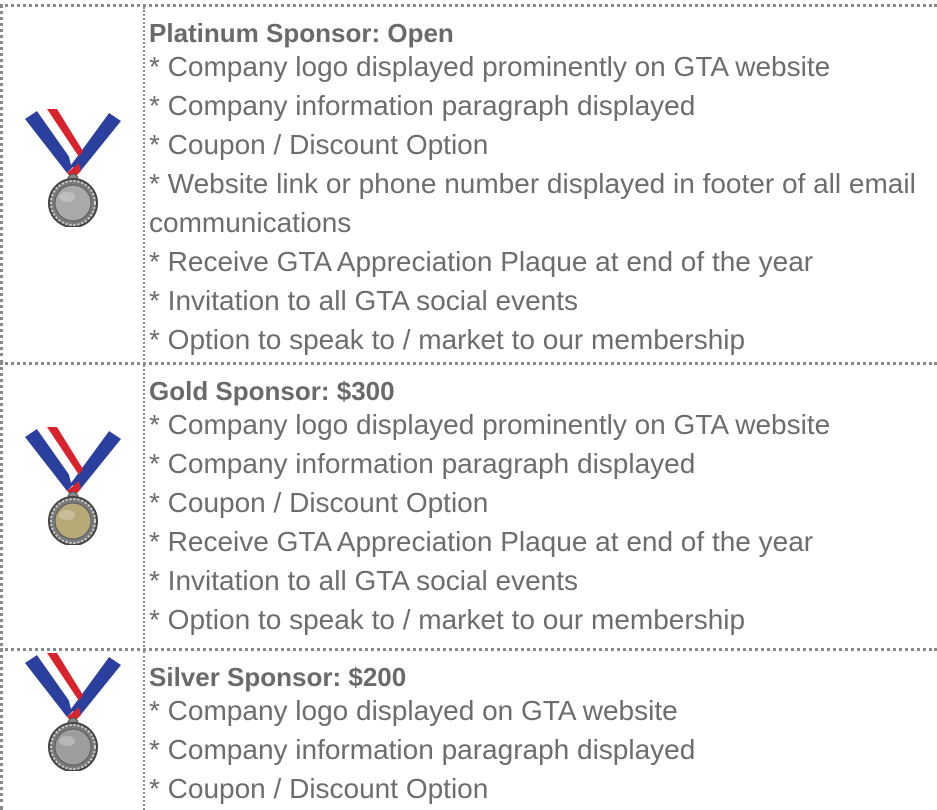 The height and width of the screenshot is (810, 937). Describe the element at coordinates (301, 33) in the screenshot. I see `tier-title: Platinum Sponsor: Open` at that location.